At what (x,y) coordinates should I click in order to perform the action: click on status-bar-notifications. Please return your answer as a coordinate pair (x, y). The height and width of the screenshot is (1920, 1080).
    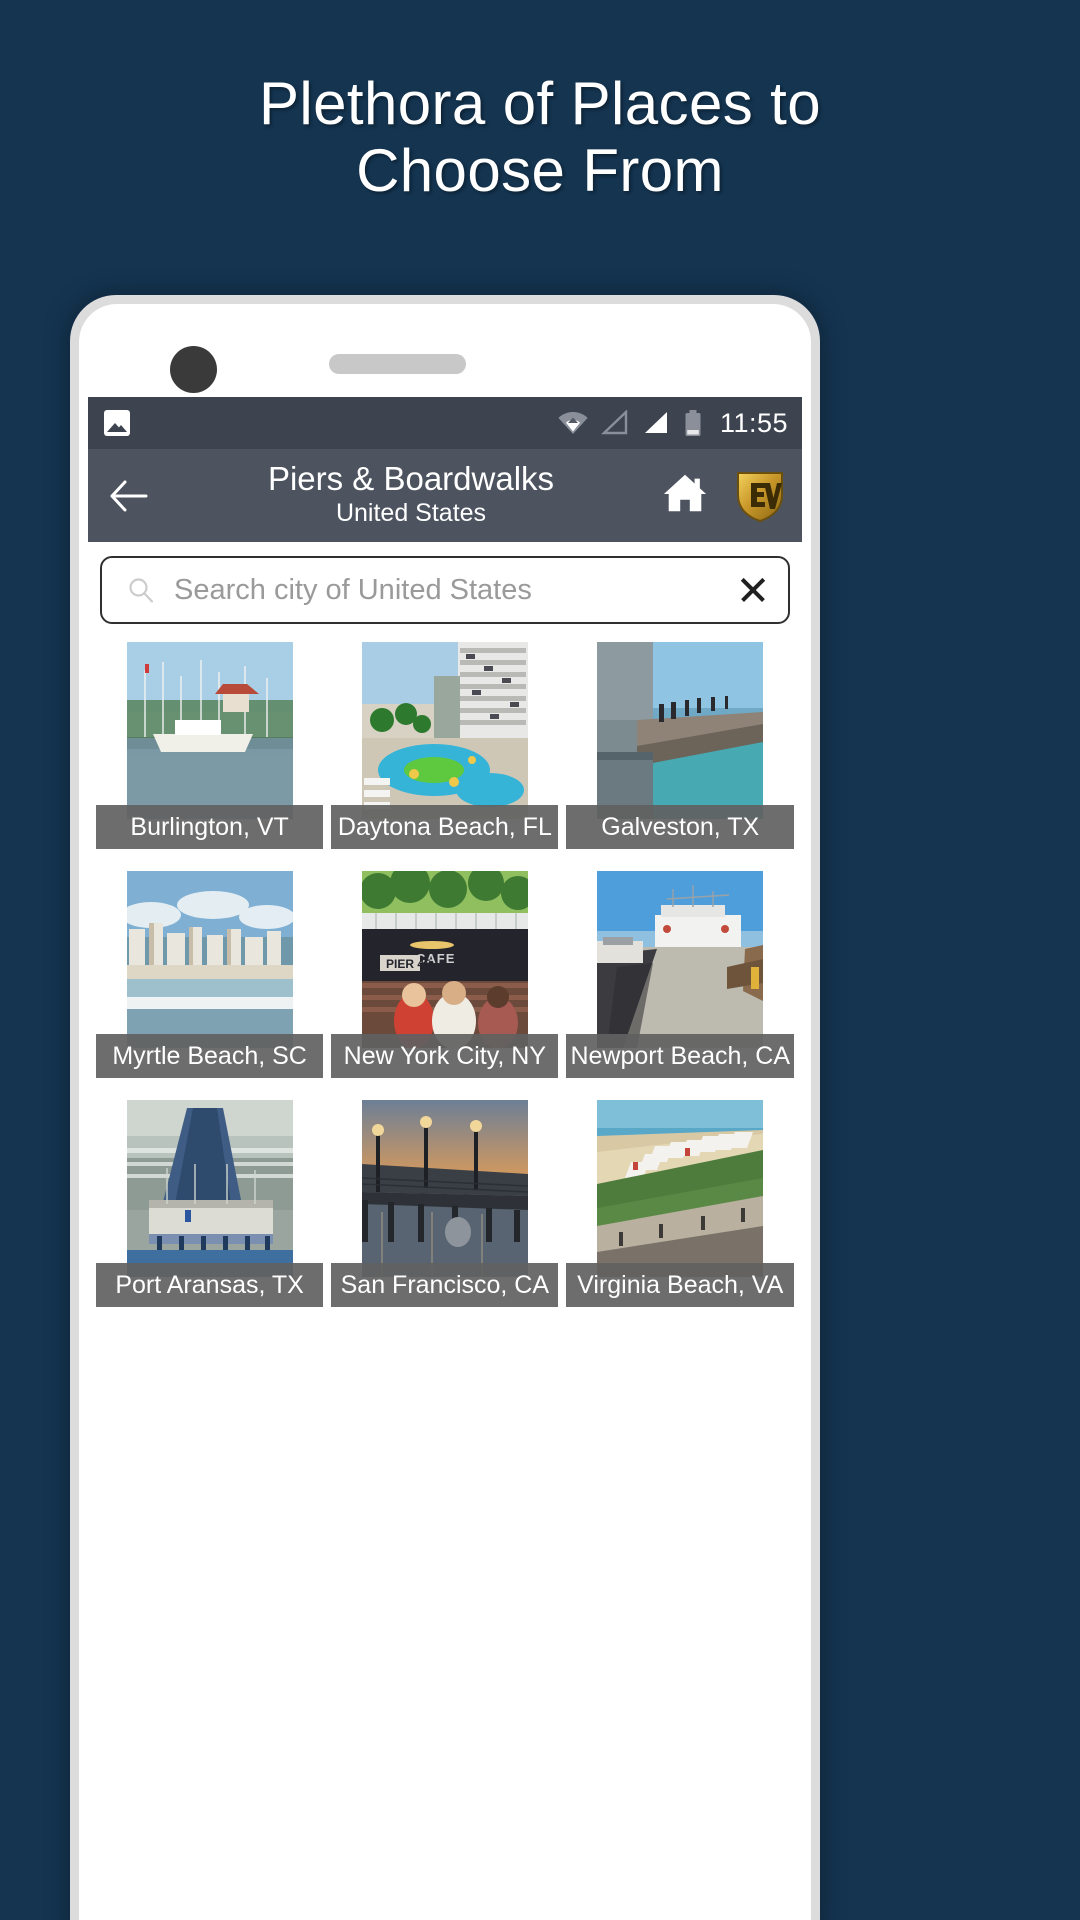
    Looking at the image, I should click on (117, 423).